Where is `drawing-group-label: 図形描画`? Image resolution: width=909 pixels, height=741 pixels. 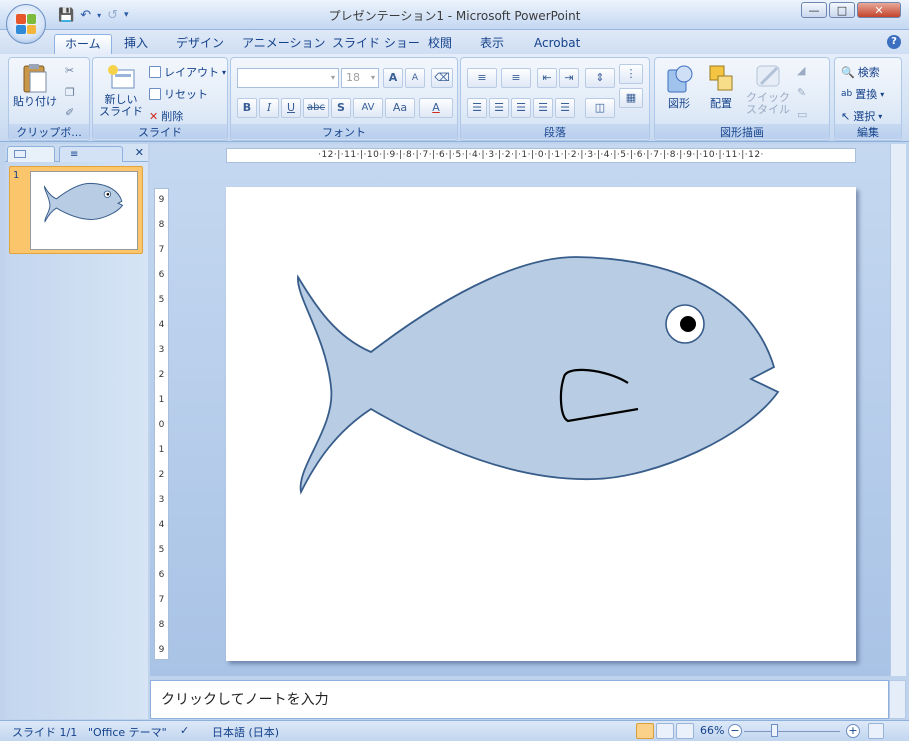
drawing-group-label: 図形描画 is located at coordinates (742, 131).